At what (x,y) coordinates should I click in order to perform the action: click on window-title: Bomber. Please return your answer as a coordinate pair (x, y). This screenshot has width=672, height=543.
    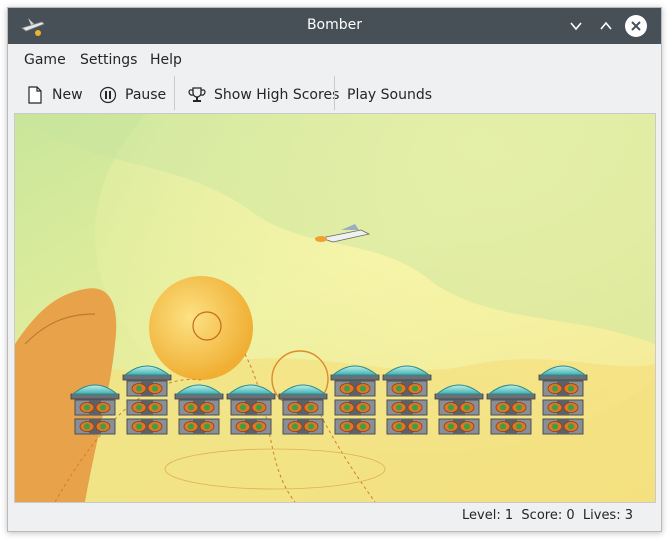
    Looking at the image, I should click on (334, 25).